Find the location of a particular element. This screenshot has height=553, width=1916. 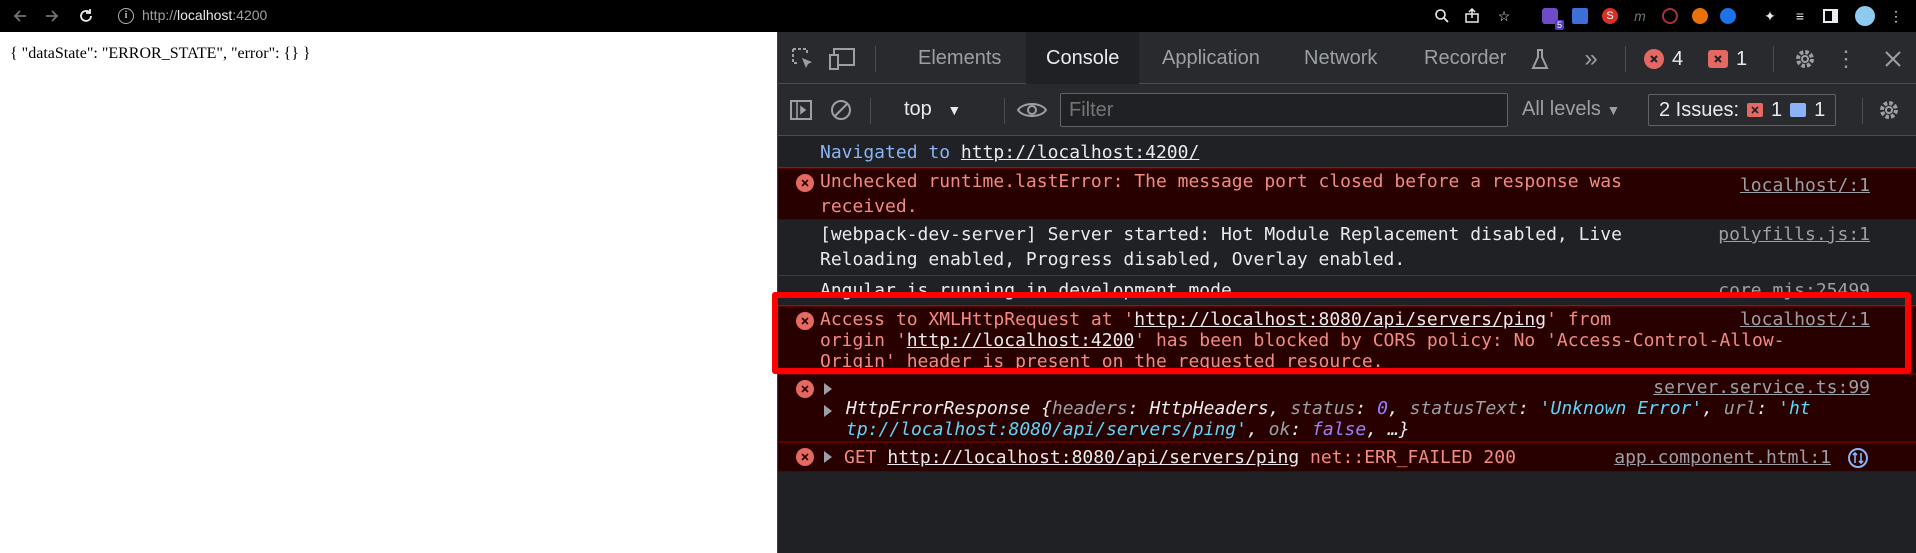

resp-value: 'Unknown Error' is located at coordinates (1621, 408).